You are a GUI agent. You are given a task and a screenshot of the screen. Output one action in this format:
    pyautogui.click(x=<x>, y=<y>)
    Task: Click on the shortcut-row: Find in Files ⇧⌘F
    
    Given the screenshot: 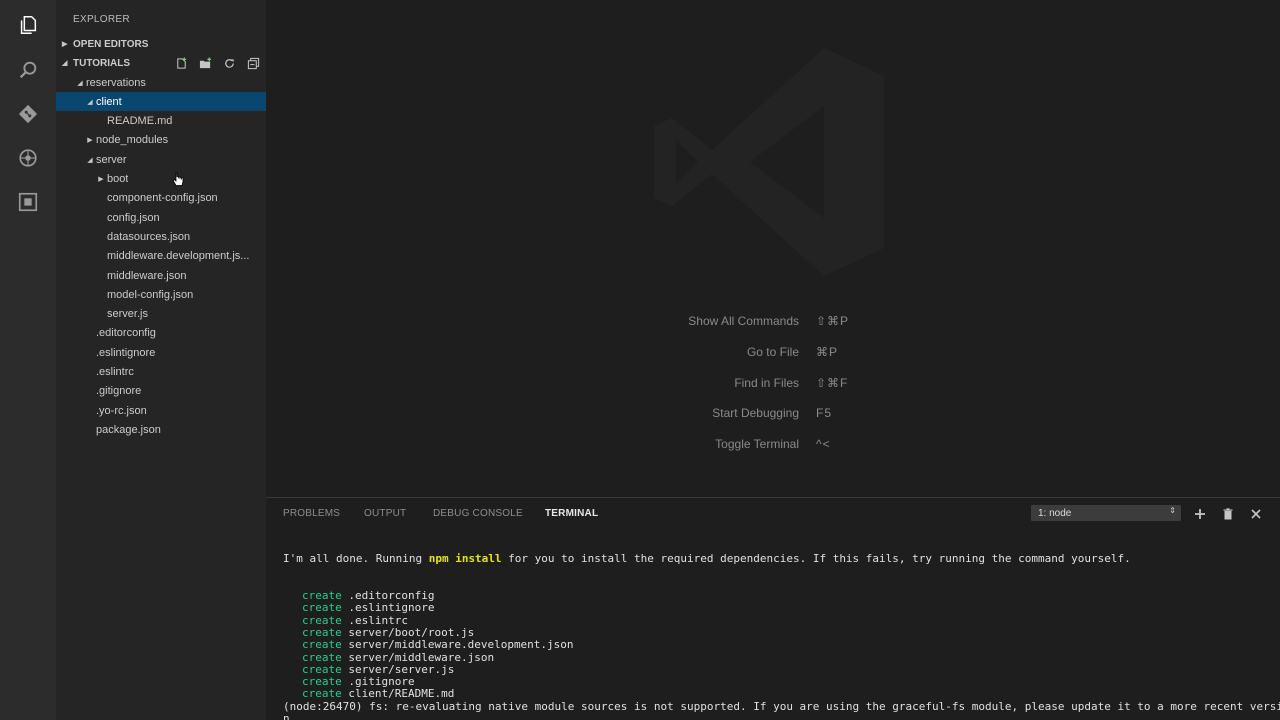 What is the action you would take?
    pyautogui.click(x=773, y=385)
    